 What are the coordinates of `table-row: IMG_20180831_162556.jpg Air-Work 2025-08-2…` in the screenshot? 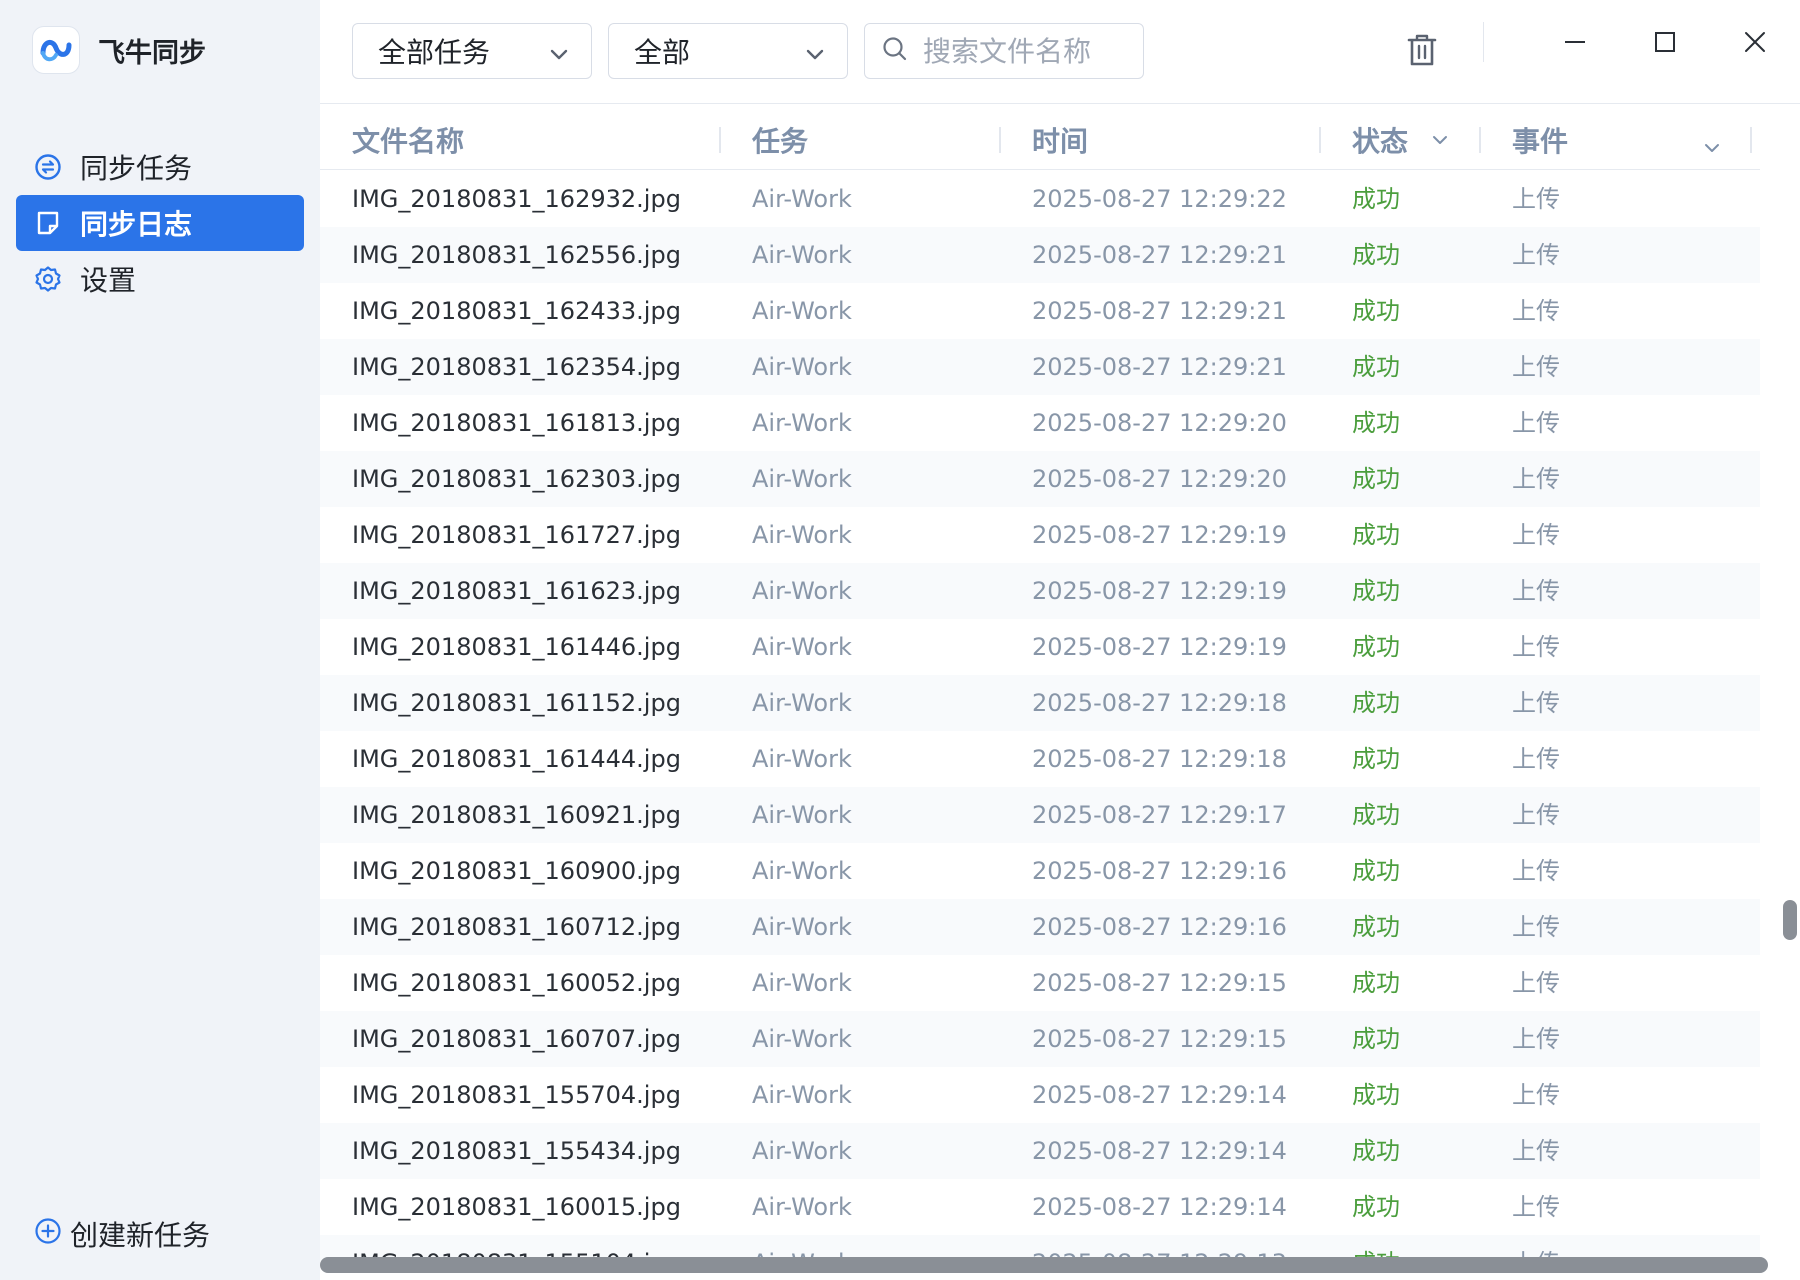 It's located at (1040, 255).